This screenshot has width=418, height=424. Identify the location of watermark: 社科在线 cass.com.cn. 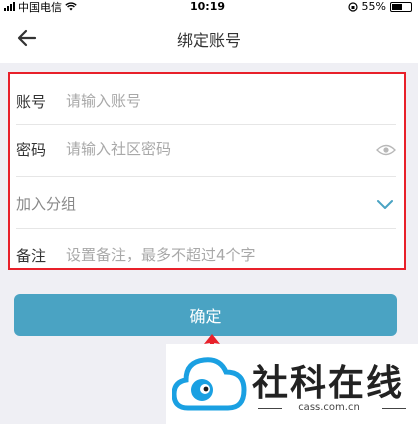
(292, 384).